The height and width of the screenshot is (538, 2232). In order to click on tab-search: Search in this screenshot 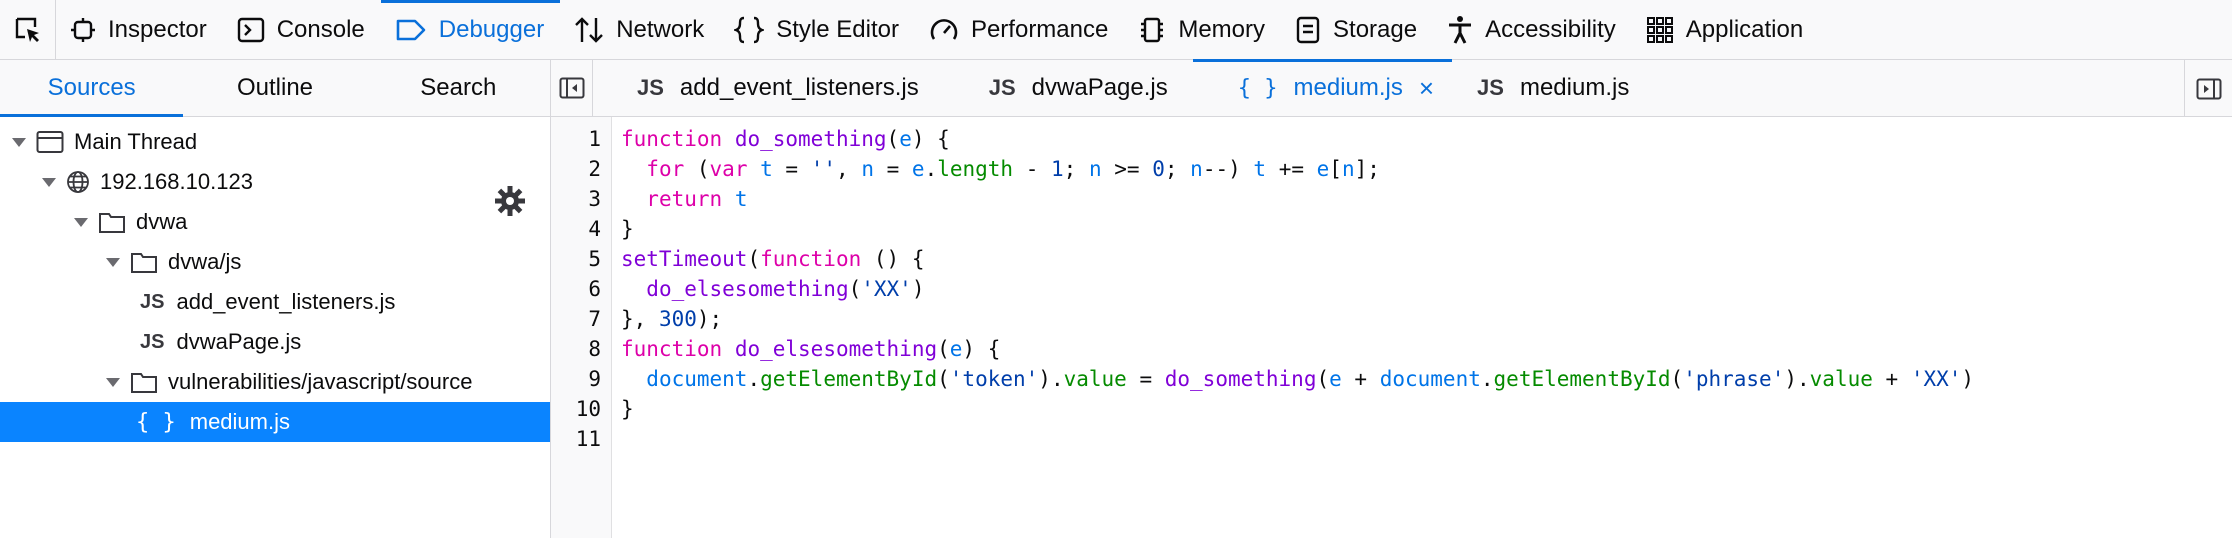, I will do `click(458, 88)`.